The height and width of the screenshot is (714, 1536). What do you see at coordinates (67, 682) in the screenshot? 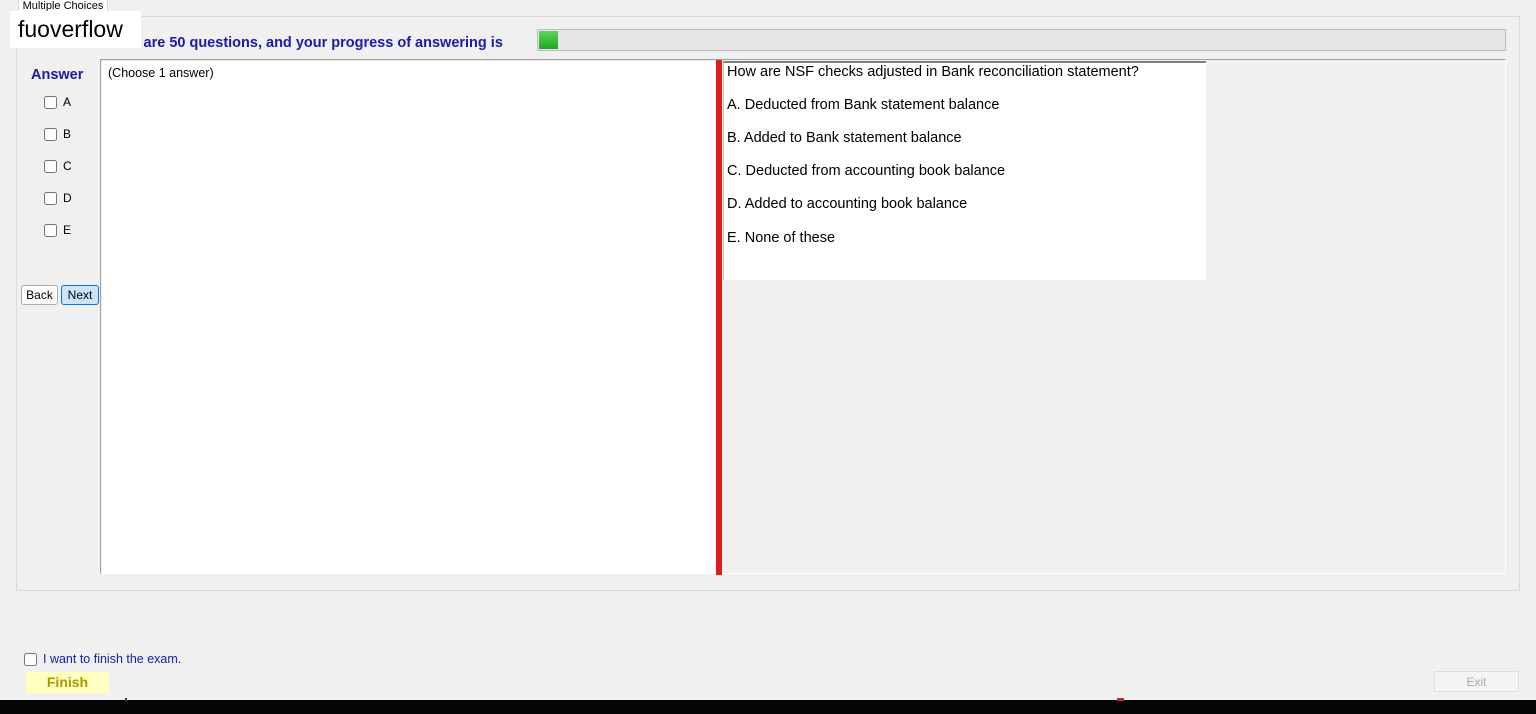
I see `finish-button: Finish` at bounding box center [67, 682].